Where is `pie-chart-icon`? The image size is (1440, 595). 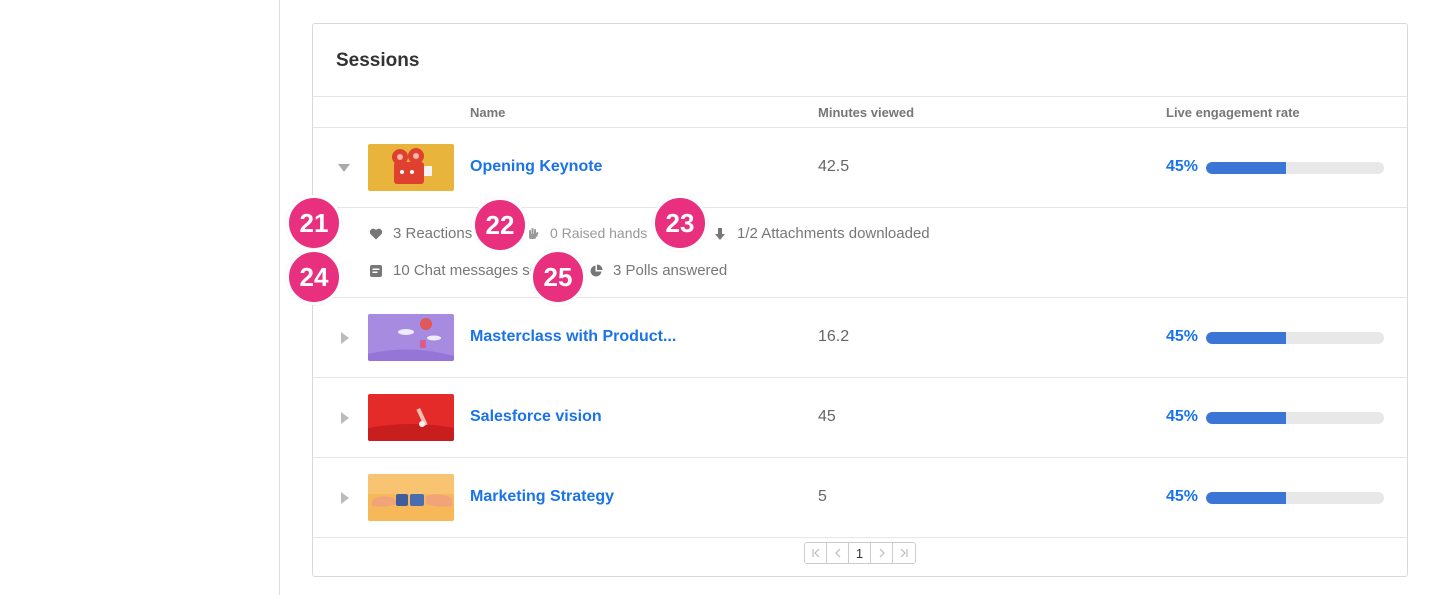 pie-chart-icon is located at coordinates (596, 271).